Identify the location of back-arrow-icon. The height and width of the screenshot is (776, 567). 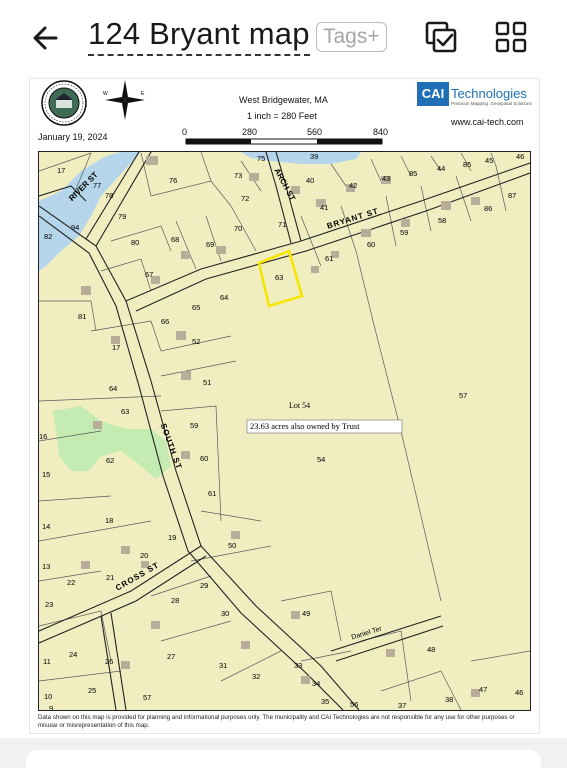
(46, 38).